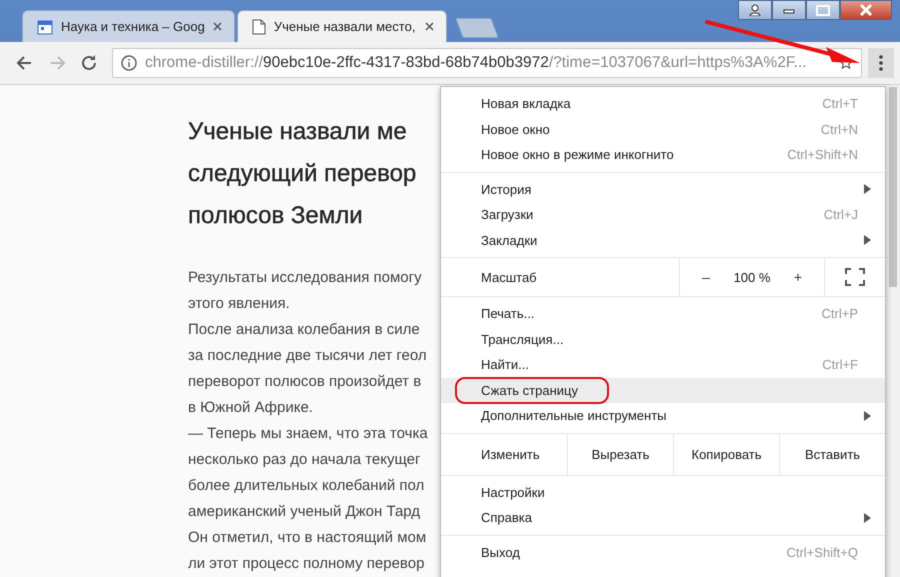 The image size is (900, 577). Describe the element at coordinates (308, 538) in the screenshot. I see `article-text: Он отметил, что в настоящий мом` at that location.